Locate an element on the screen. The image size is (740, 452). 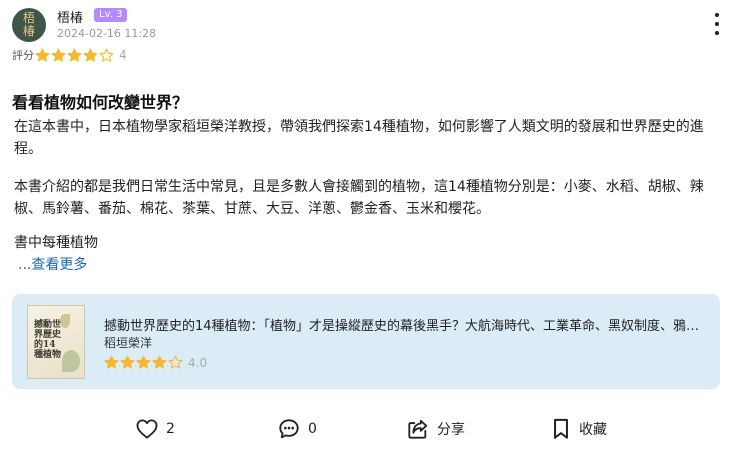
rating-stars is located at coordinates (75, 55).